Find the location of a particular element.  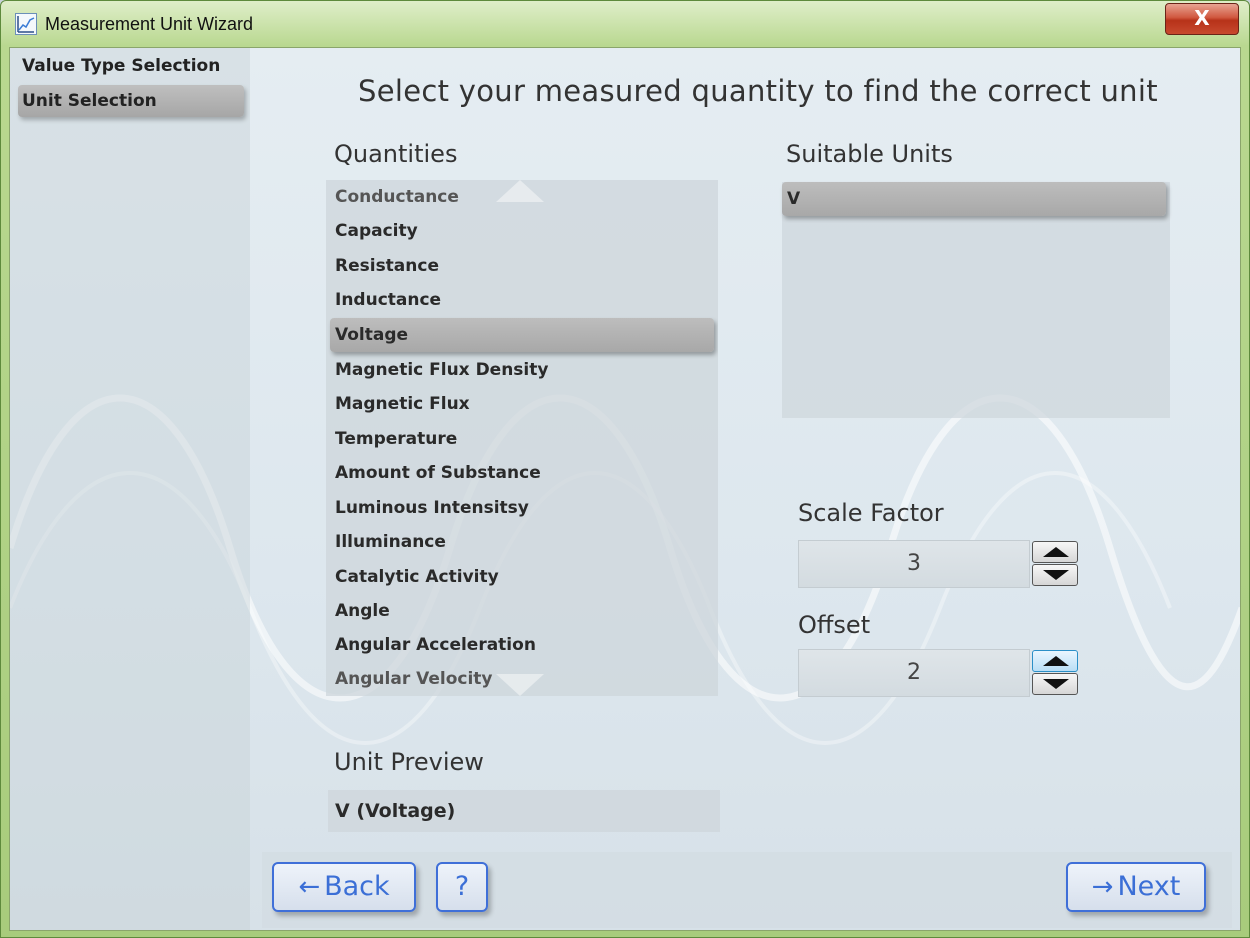

step-value-type-selection: Value Type Selection is located at coordinates (131, 66).